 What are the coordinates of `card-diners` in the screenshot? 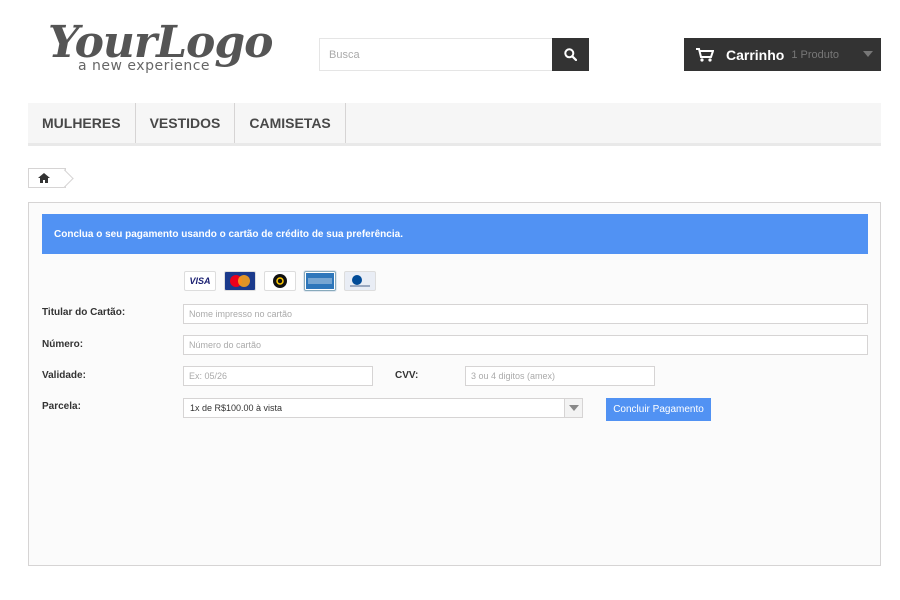 It's located at (360, 281).